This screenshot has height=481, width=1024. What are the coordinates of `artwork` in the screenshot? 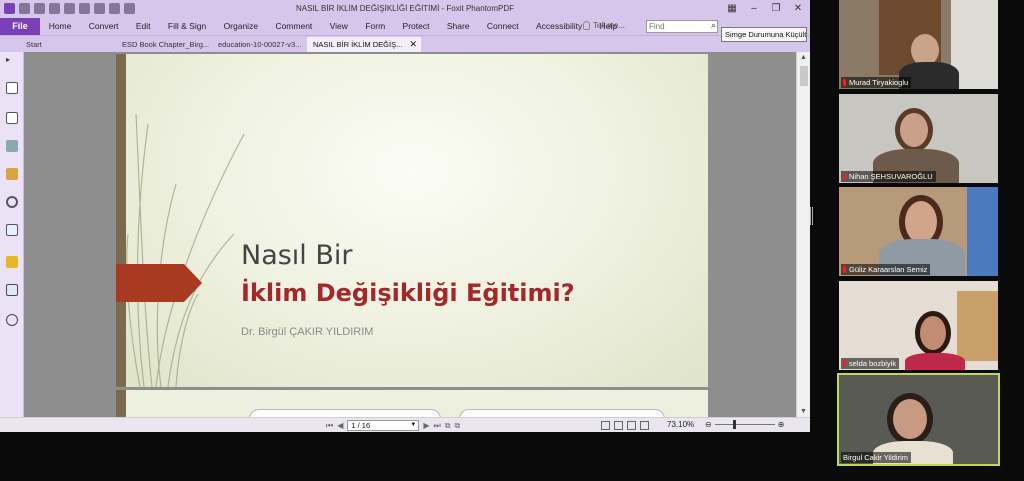 It's located at (977, 326).